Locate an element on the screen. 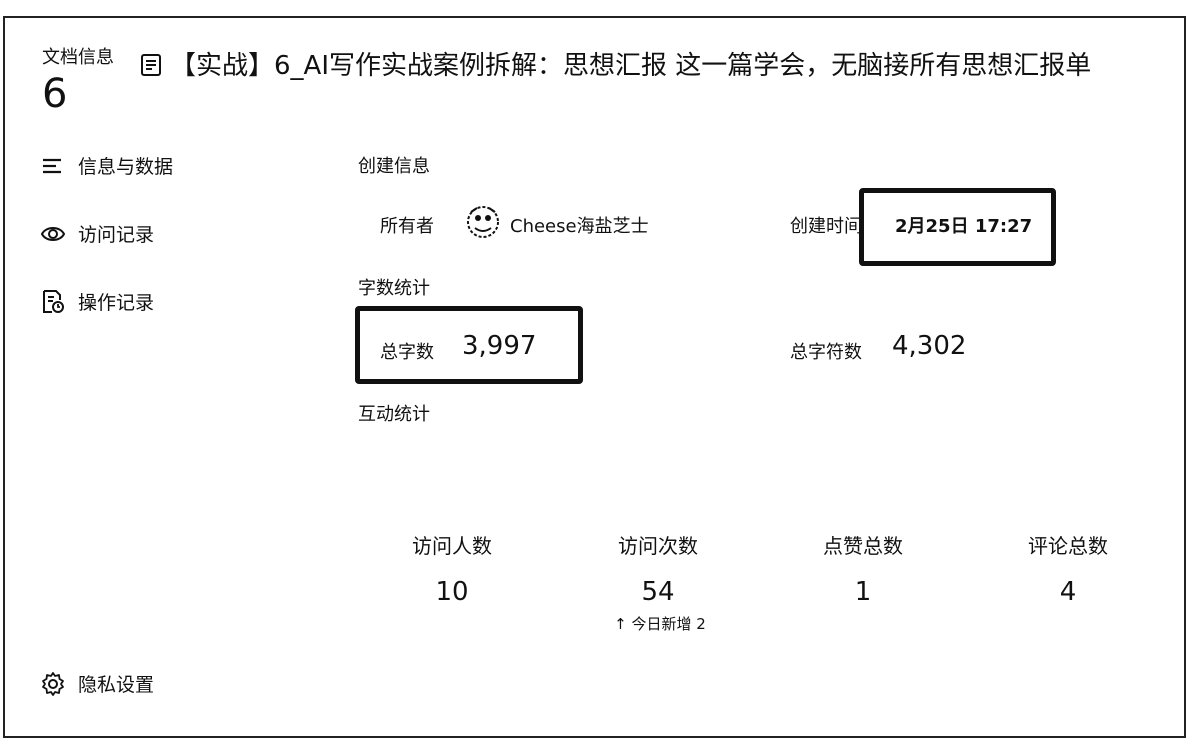  owner-label: 所有者 is located at coordinates (407, 226).